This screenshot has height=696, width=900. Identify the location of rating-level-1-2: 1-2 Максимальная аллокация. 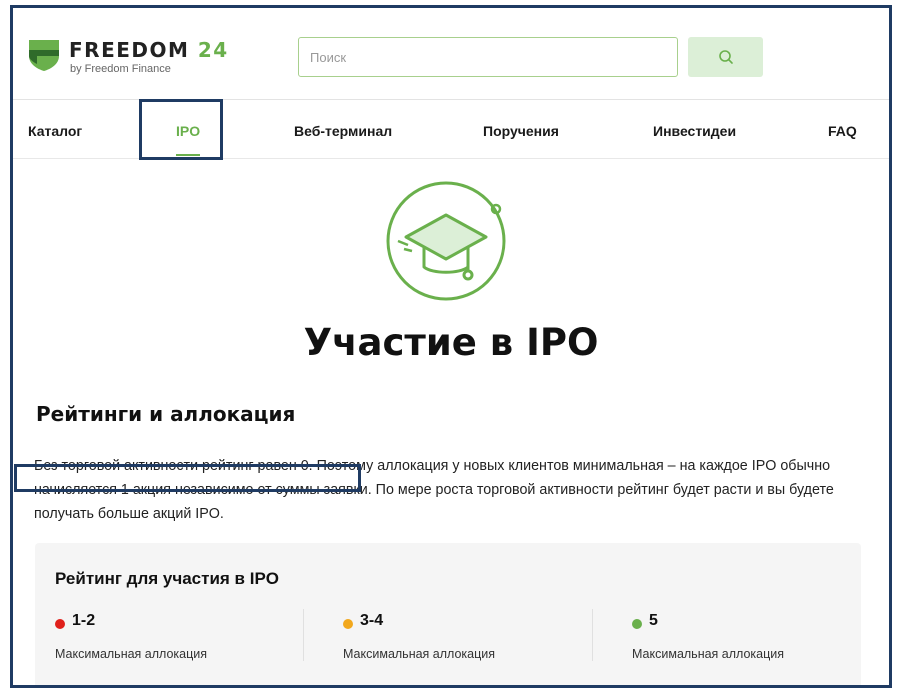
(185, 639).